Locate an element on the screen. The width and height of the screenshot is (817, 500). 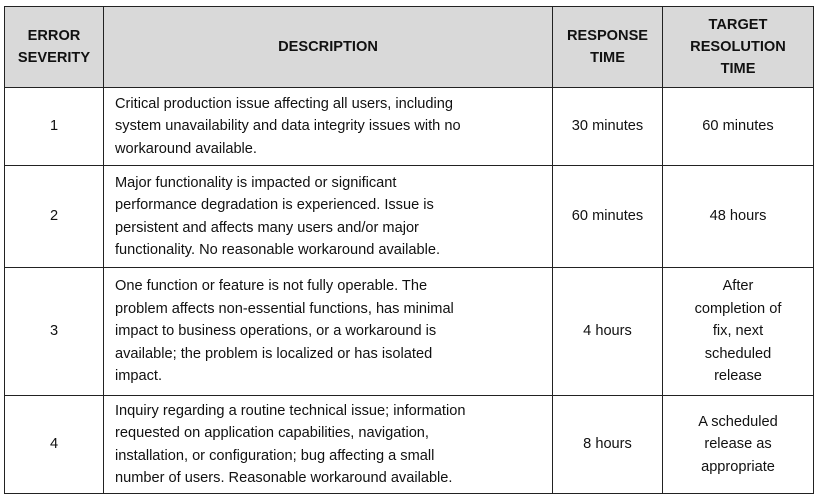
target-line: release as is located at coordinates (738, 444).